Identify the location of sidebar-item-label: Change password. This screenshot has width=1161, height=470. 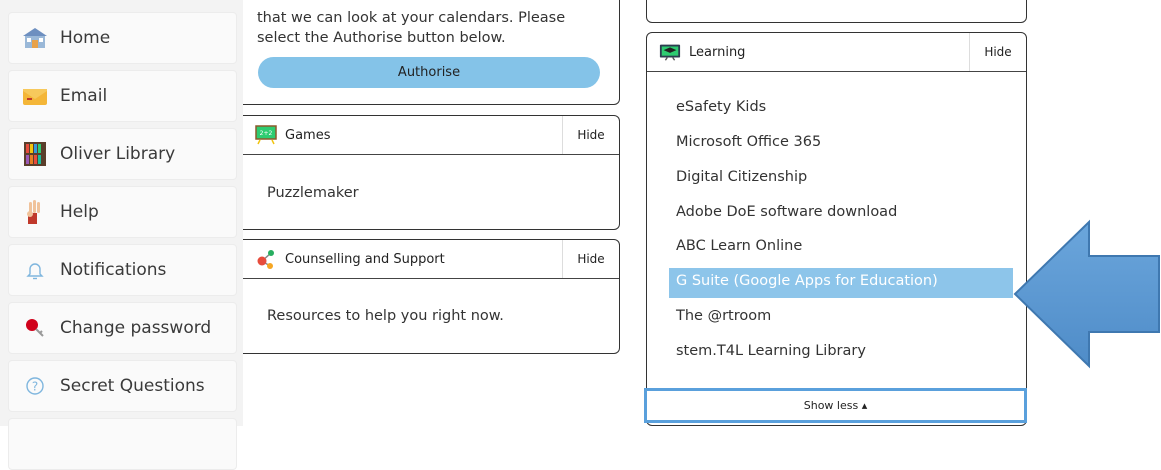
(136, 328).